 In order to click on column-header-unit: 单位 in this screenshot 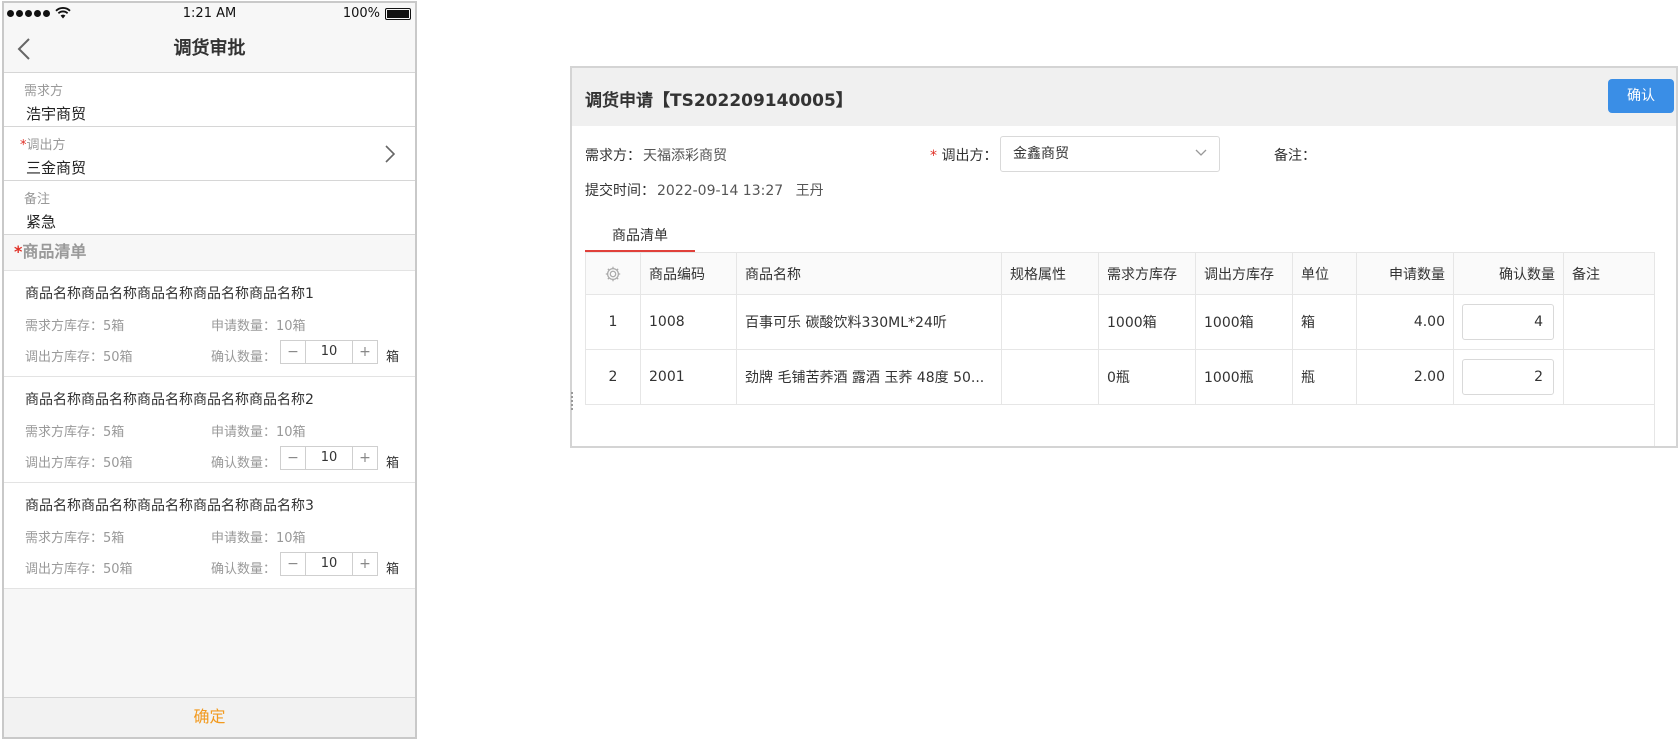, I will do `click(1324, 273)`.